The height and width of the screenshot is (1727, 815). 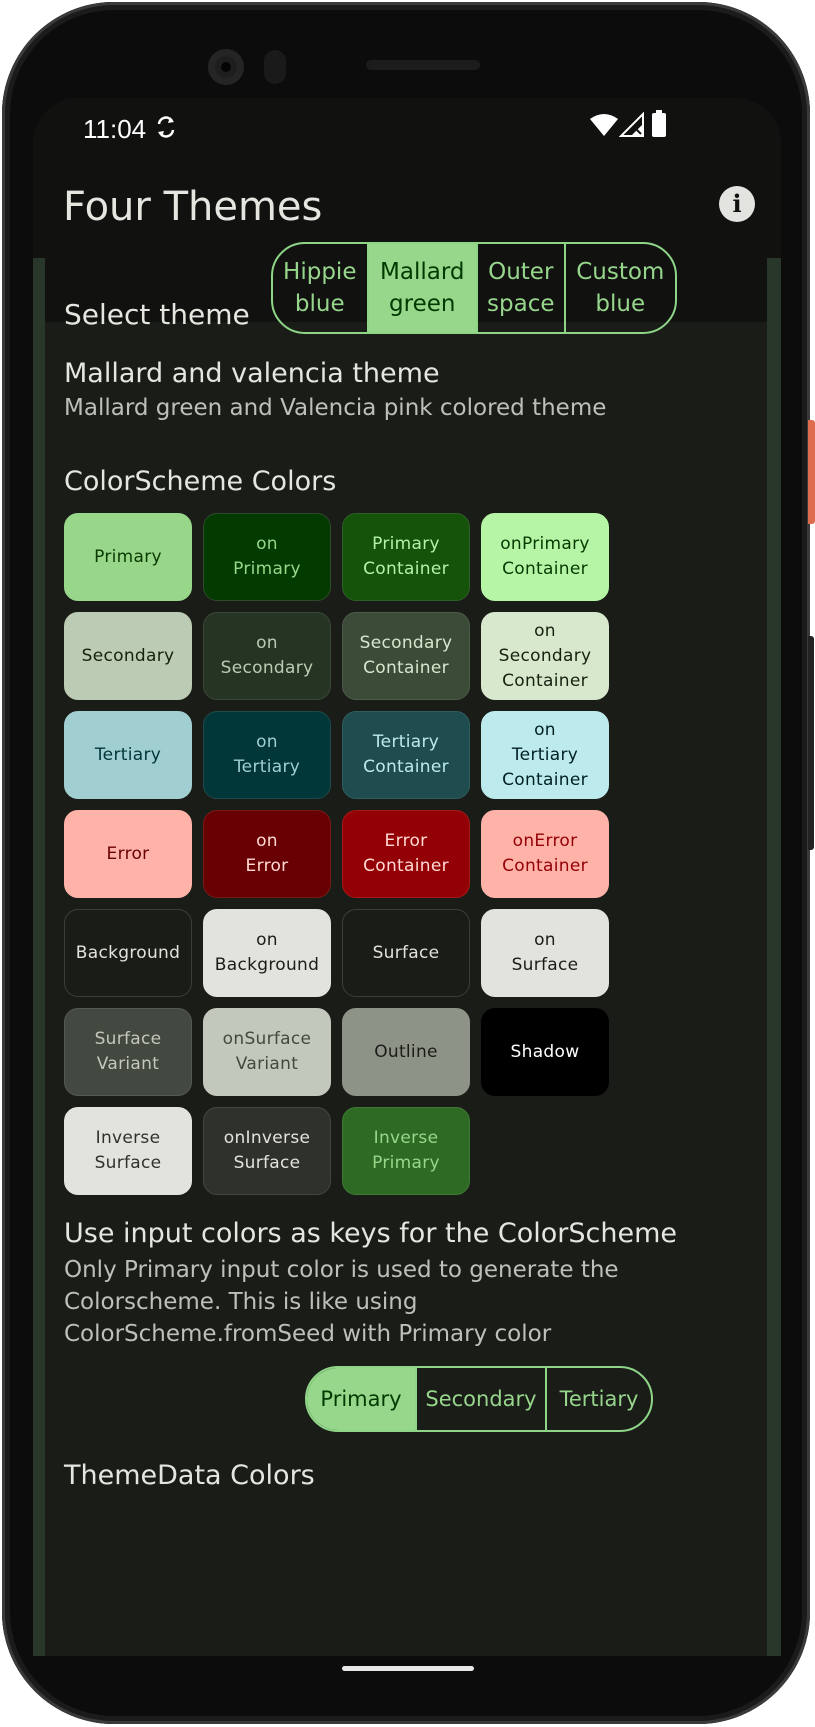 What do you see at coordinates (321, 288) in the screenshot?
I see `theme-option-hippie-blue: Hippie blue` at bounding box center [321, 288].